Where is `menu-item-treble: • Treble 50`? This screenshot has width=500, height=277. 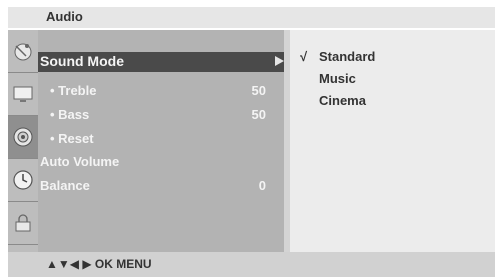 menu-item-treble: • Treble 50 is located at coordinates (161, 92).